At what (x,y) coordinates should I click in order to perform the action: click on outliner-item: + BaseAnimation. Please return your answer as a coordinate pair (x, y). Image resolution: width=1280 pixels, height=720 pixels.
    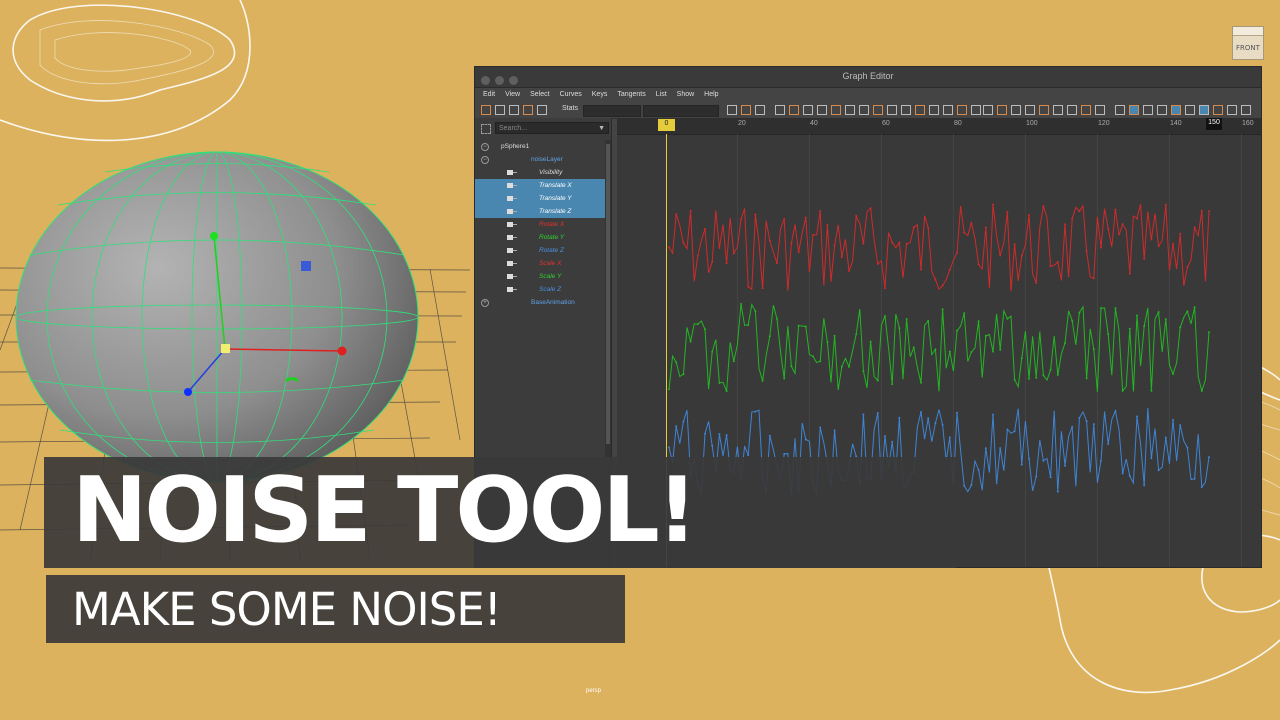
    Looking at the image, I should click on (540, 302).